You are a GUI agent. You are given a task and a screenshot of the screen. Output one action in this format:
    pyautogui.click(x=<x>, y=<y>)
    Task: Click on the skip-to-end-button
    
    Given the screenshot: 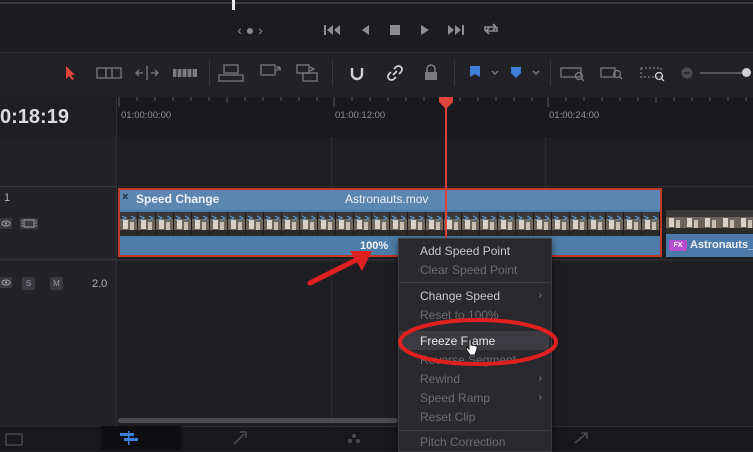 What is the action you would take?
    pyautogui.click(x=455, y=32)
    